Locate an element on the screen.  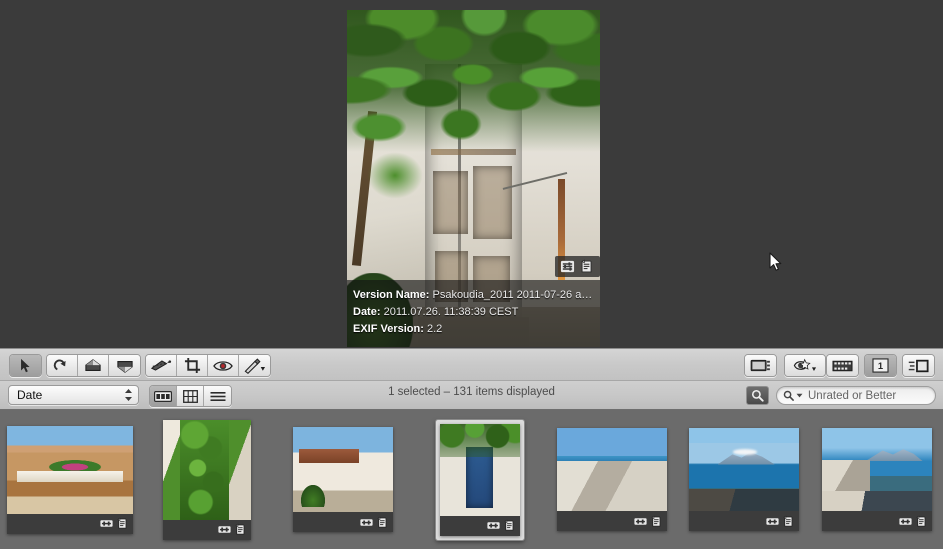
inspector-panel-icon is located at coordinates (918, 365).